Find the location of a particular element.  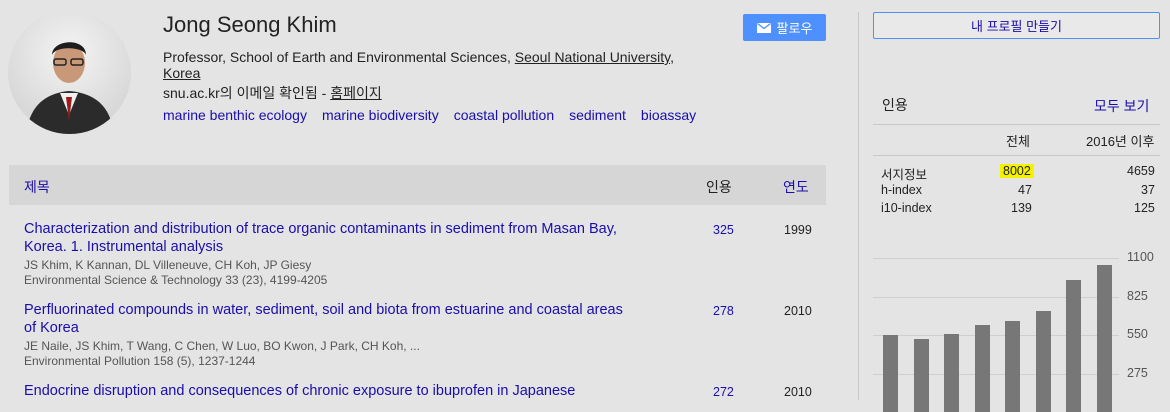

view-all-link: 모두 보기 is located at coordinates (1121, 106).